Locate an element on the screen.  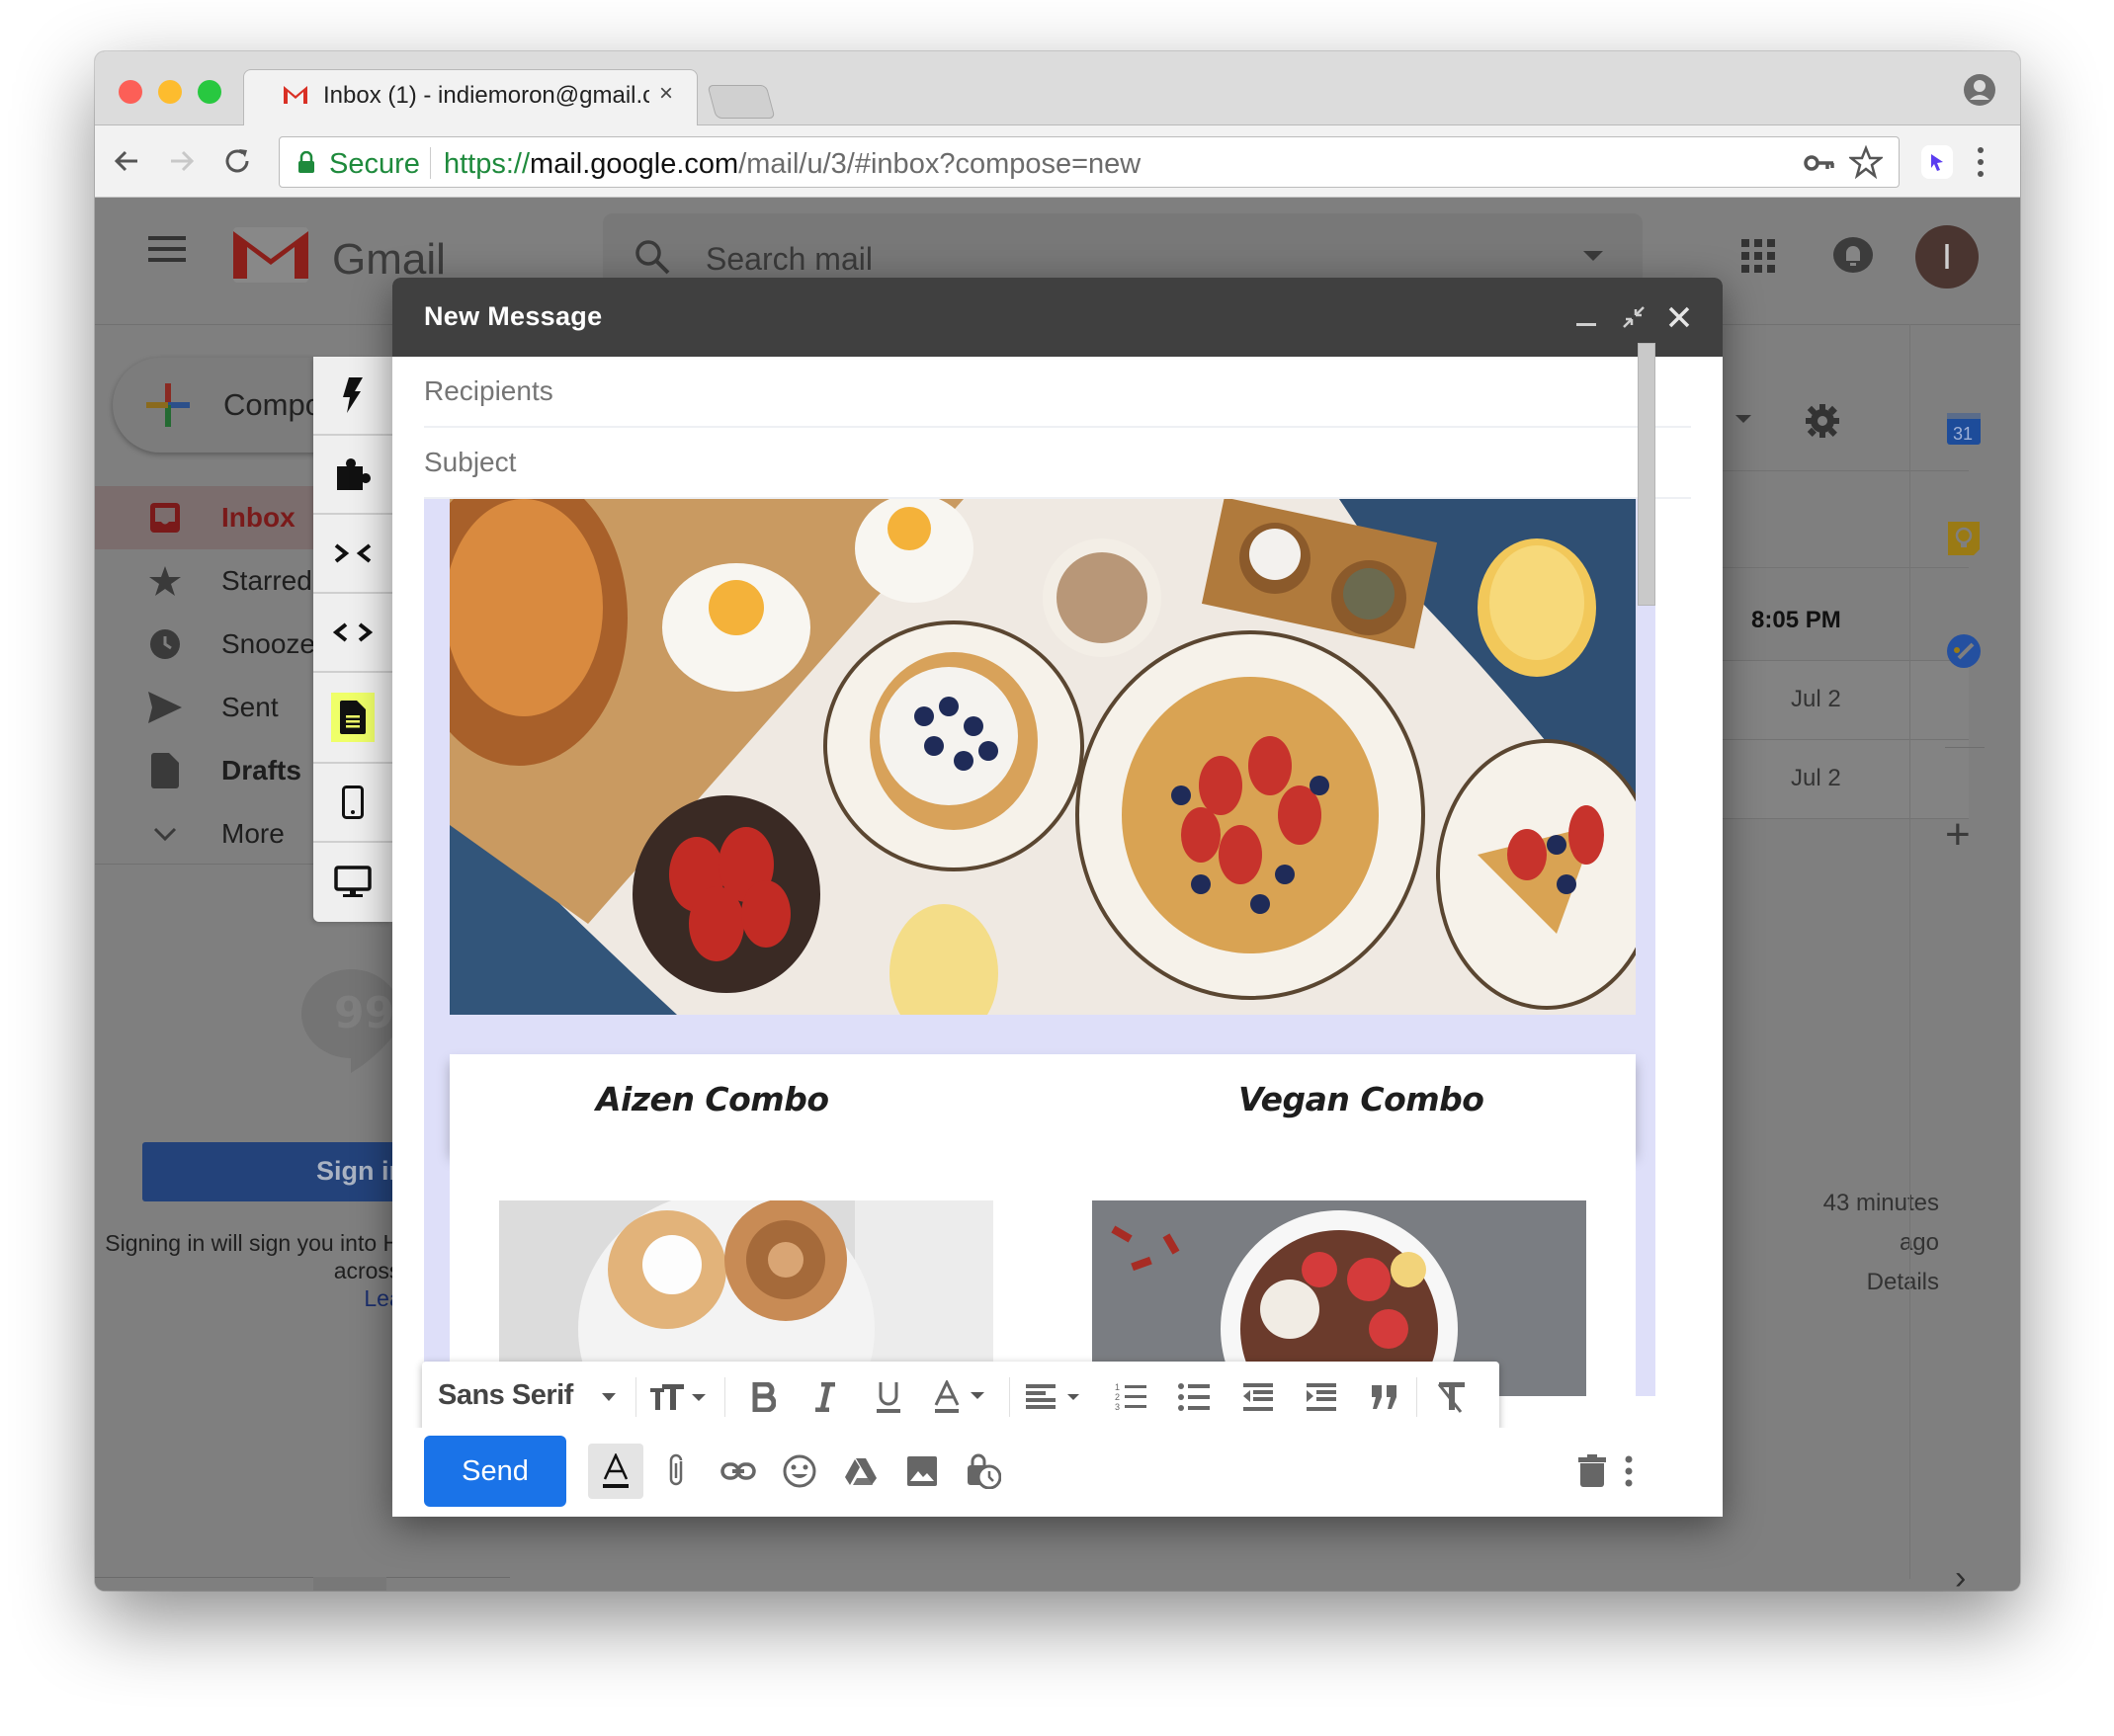
underline-button is located at coordinates (889, 1397).